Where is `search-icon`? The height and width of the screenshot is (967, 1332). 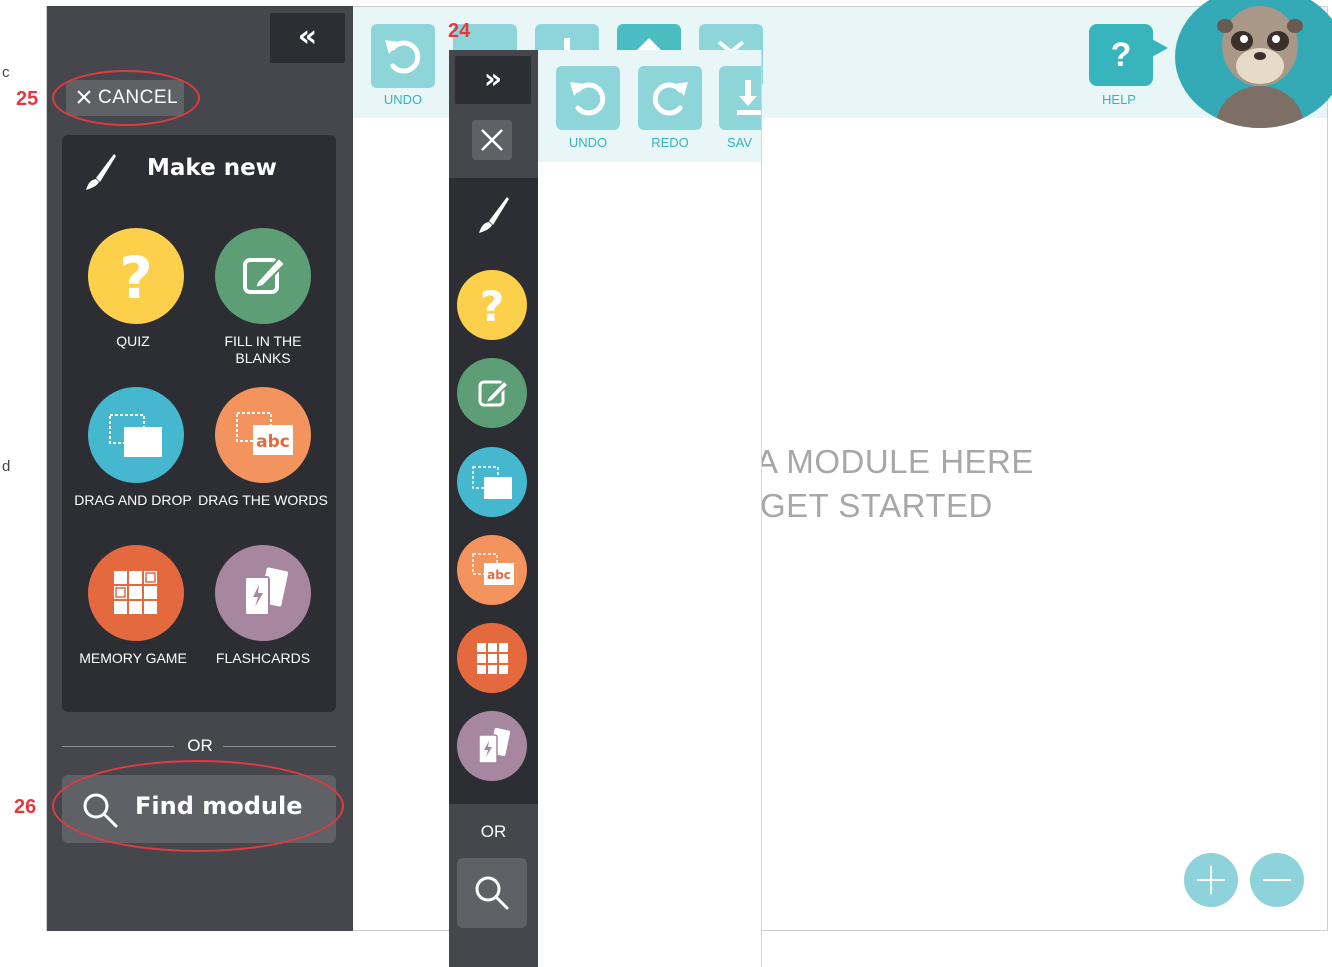 search-icon is located at coordinates (492, 893).